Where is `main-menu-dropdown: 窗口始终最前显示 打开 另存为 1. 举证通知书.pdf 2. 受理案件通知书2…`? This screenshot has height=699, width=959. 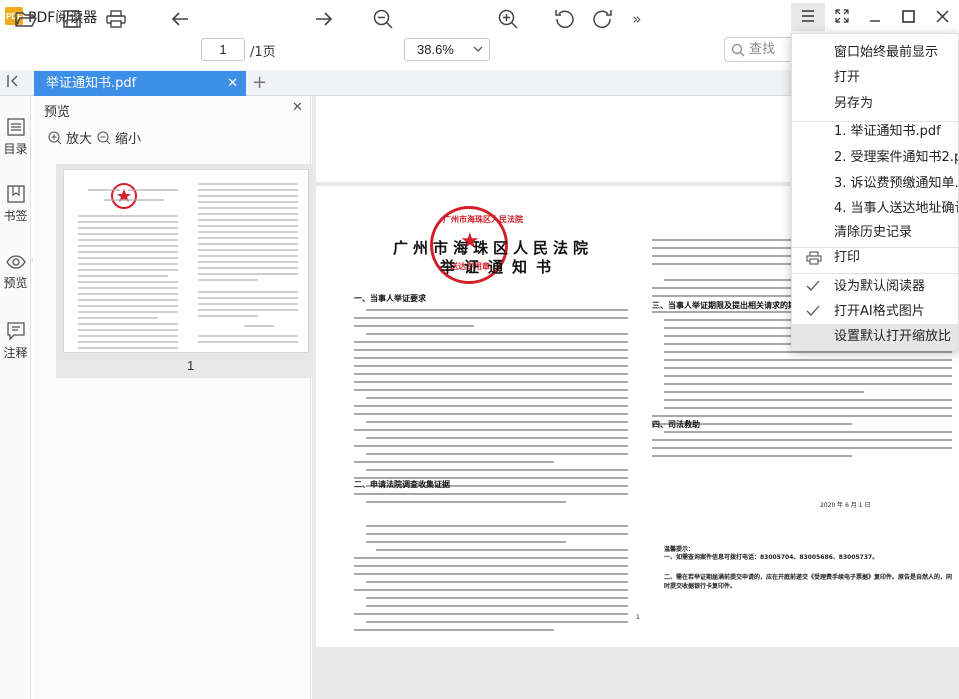
main-menu-dropdown: 窗口始终最前显示 打开 另存为 1. 举证通知书.pdf 2. 受理案件通知书2… is located at coordinates (875, 192).